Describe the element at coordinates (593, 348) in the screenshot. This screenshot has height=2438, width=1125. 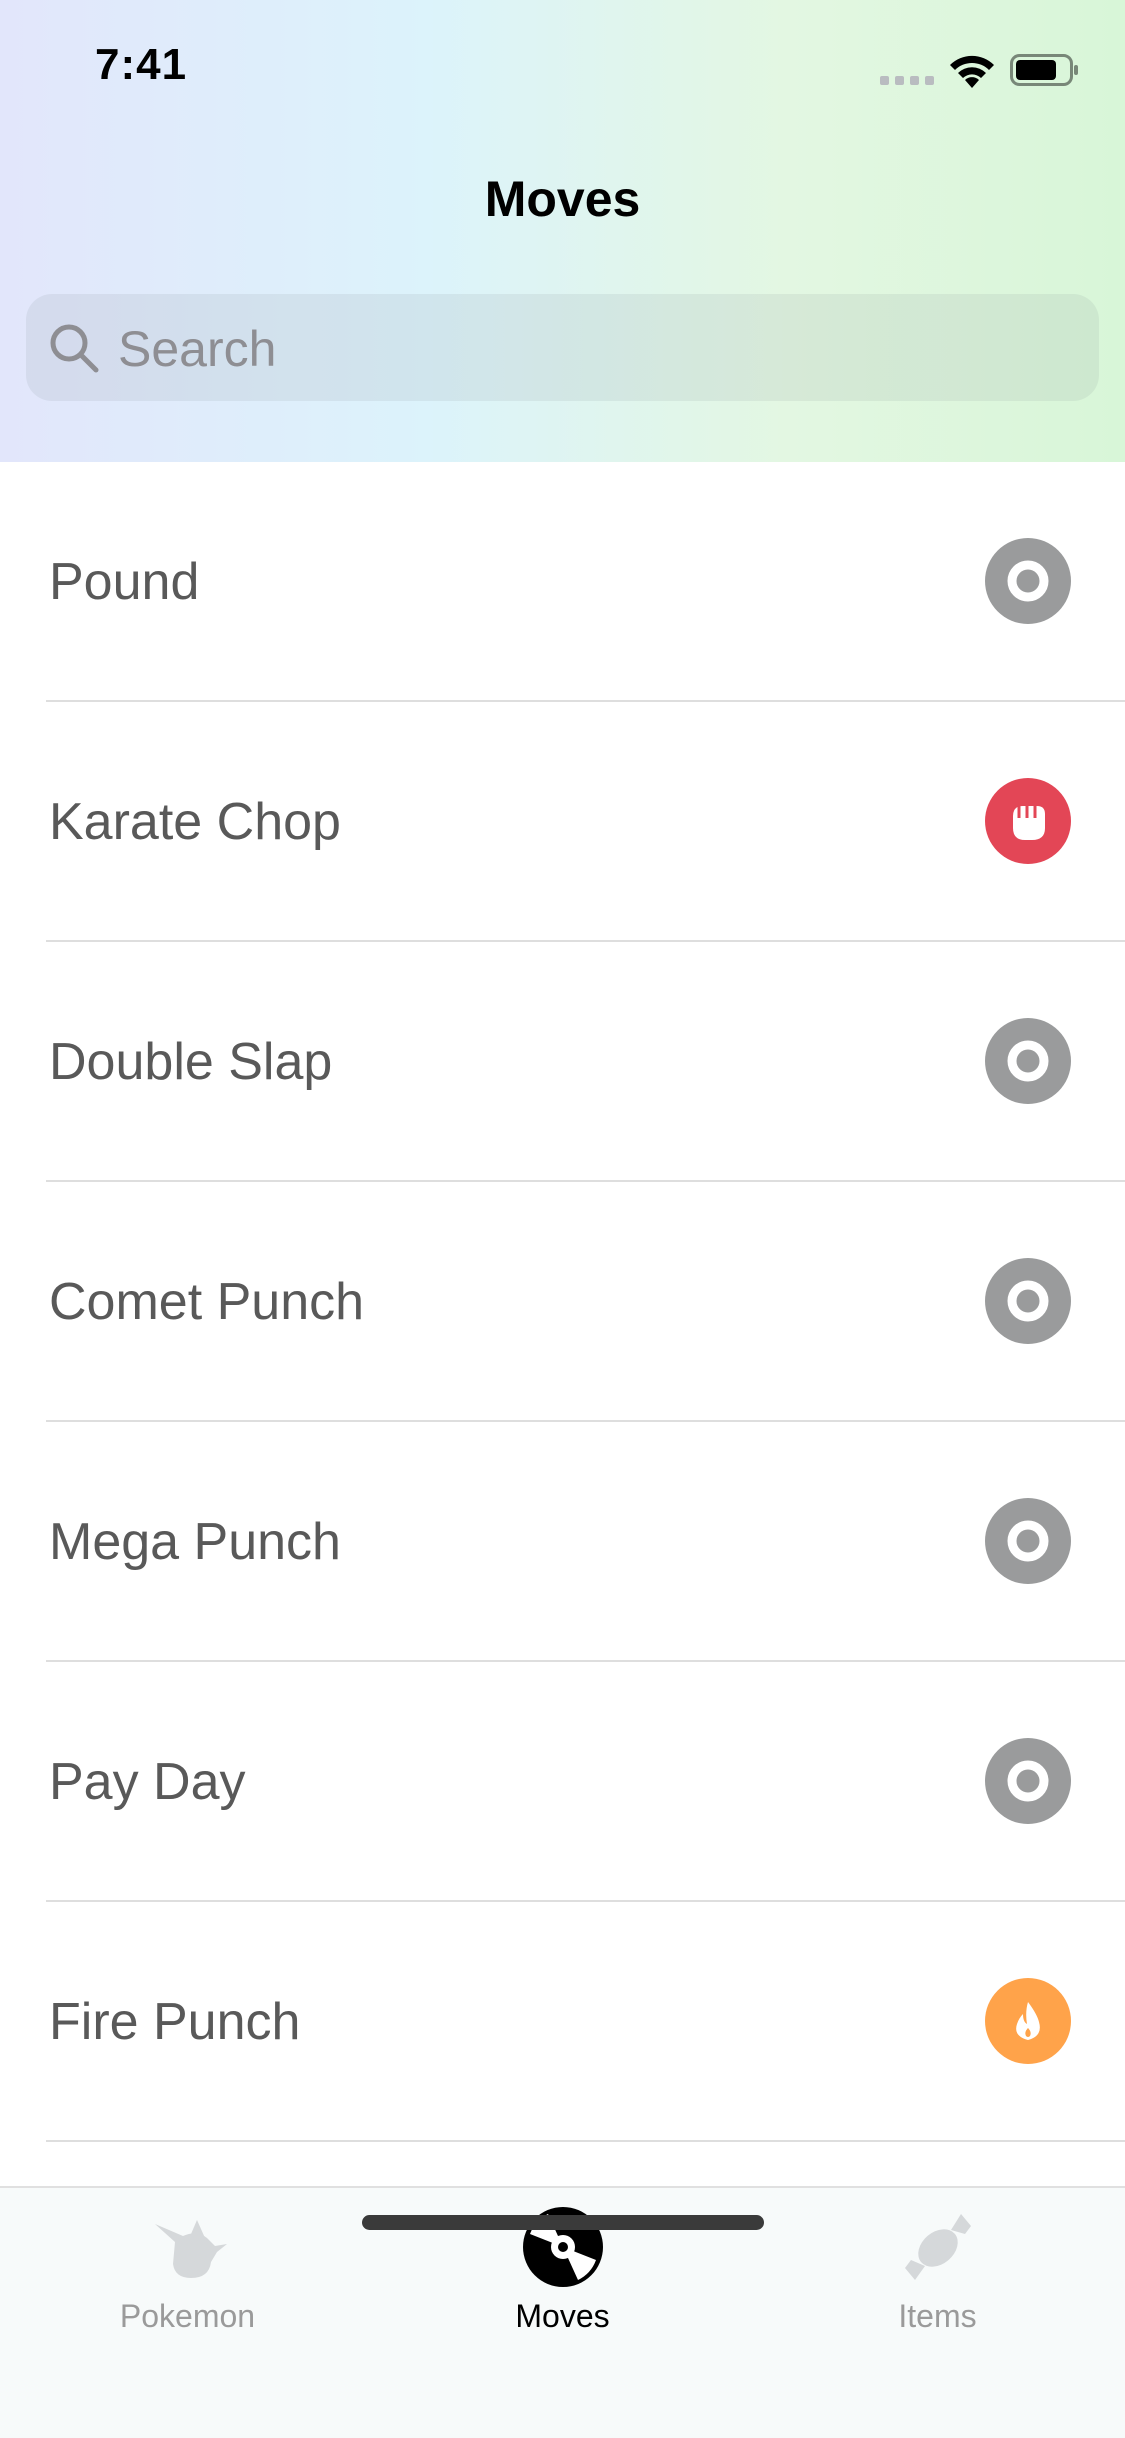
I see `search-input` at that location.